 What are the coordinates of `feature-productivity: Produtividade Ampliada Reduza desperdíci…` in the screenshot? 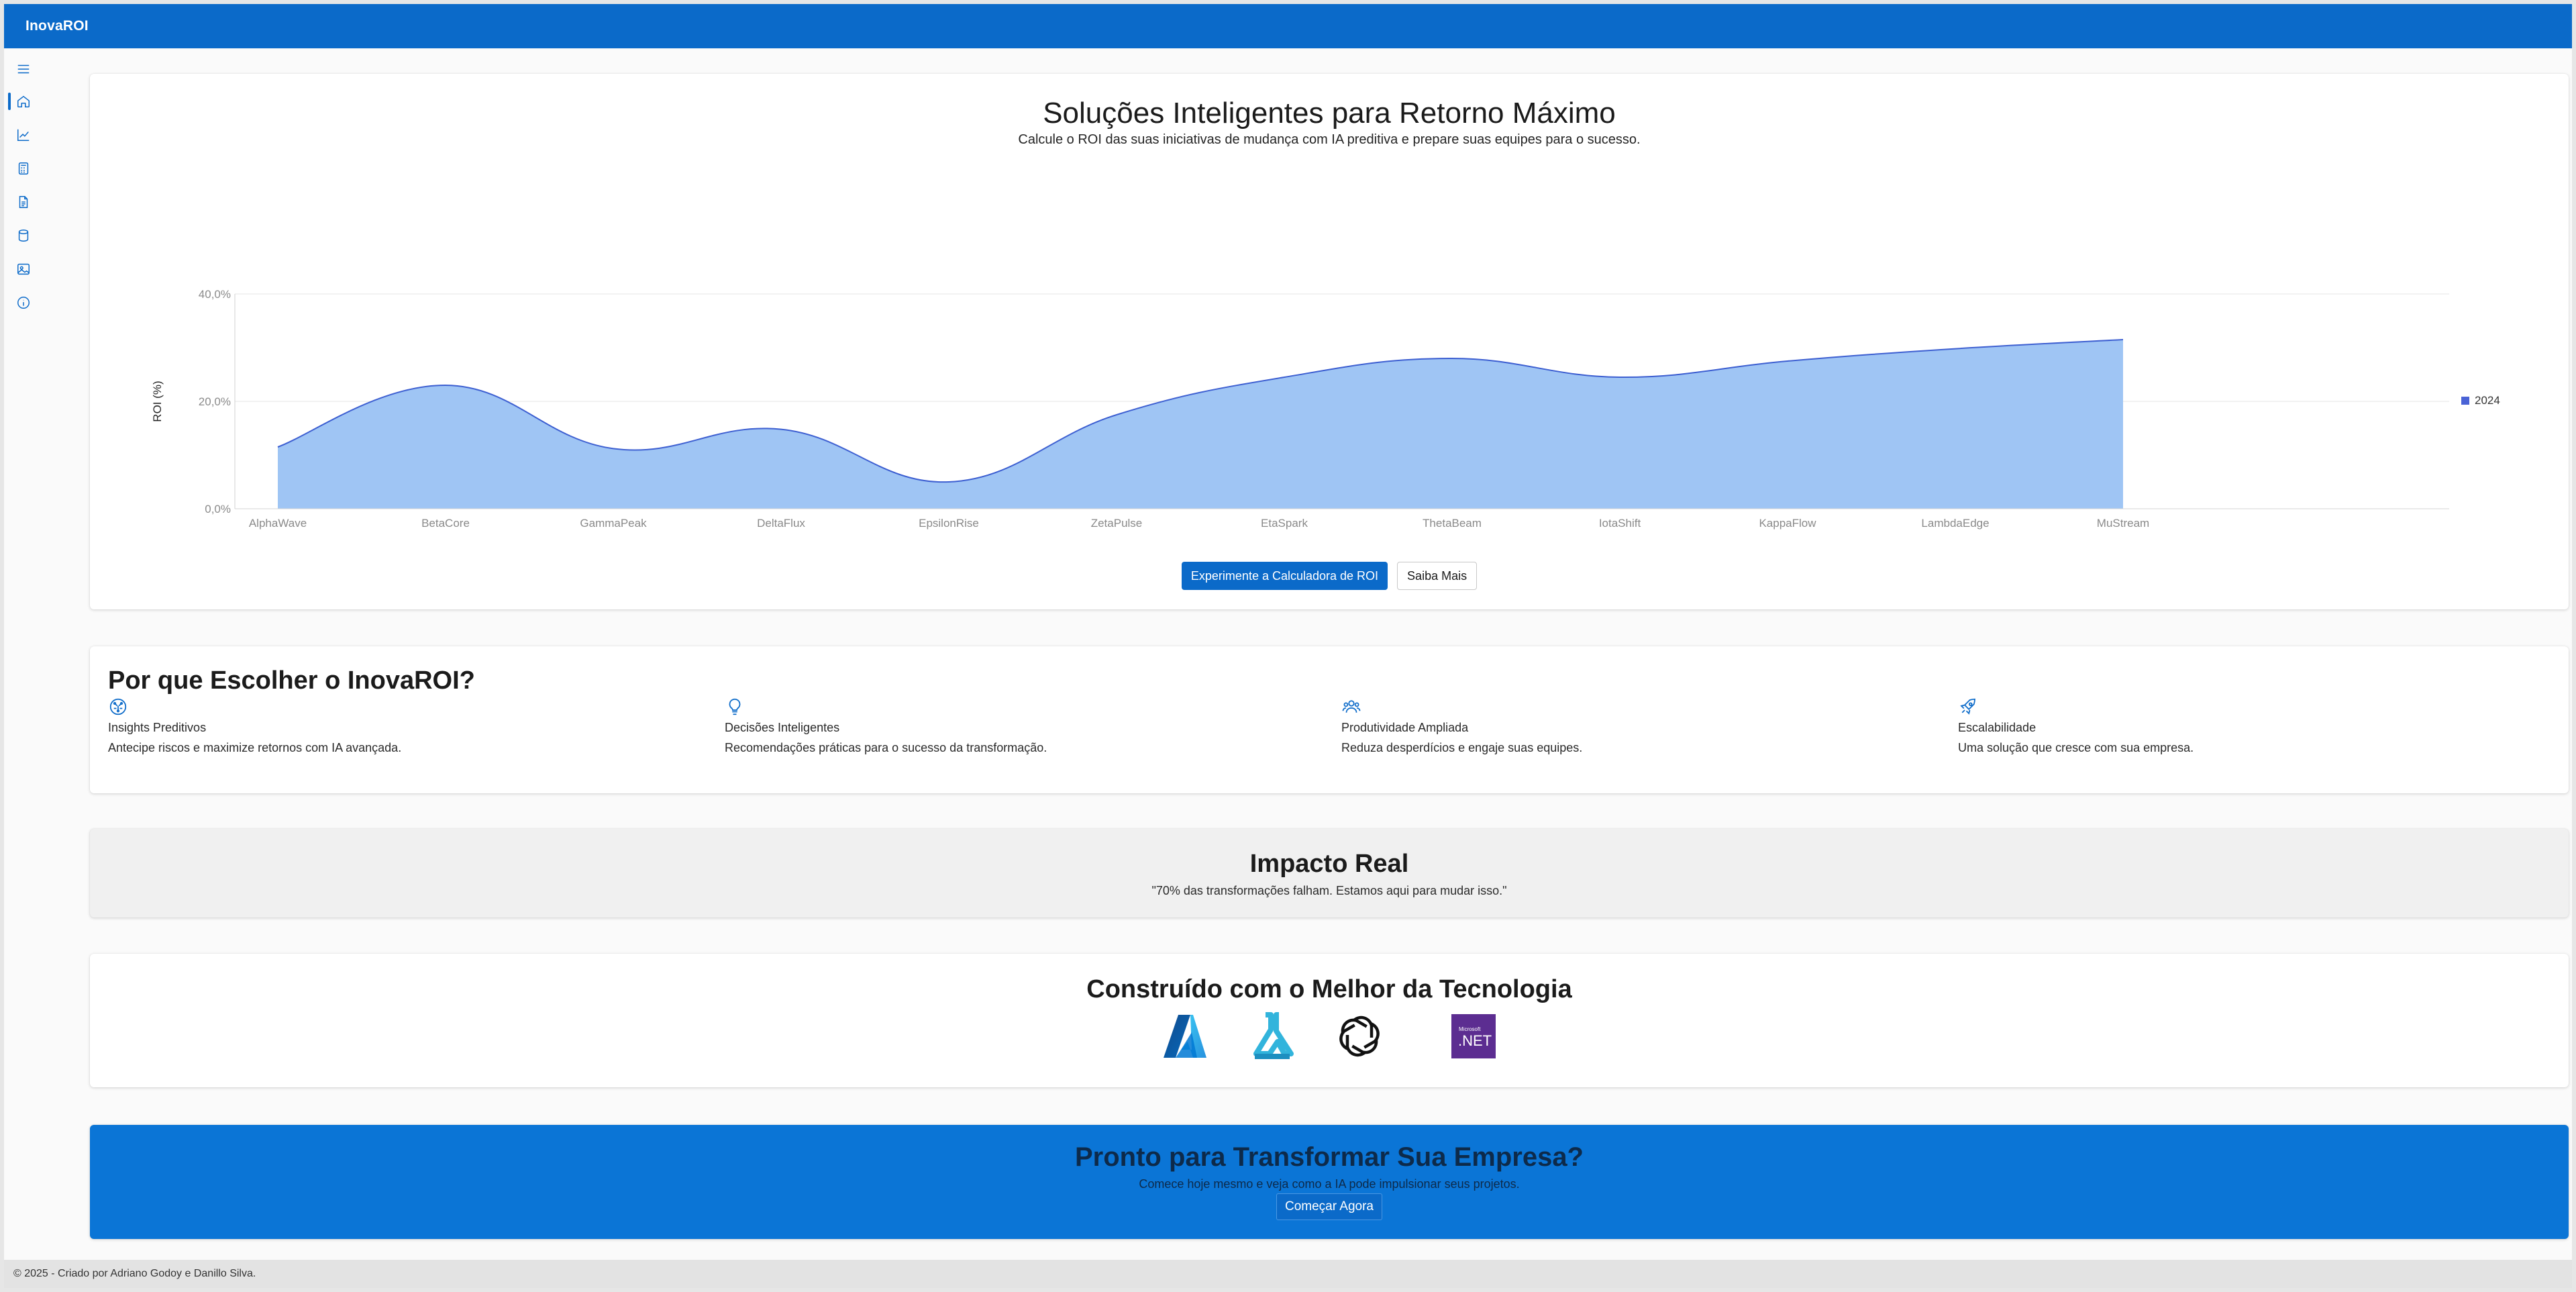 It's located at (1643, 726).